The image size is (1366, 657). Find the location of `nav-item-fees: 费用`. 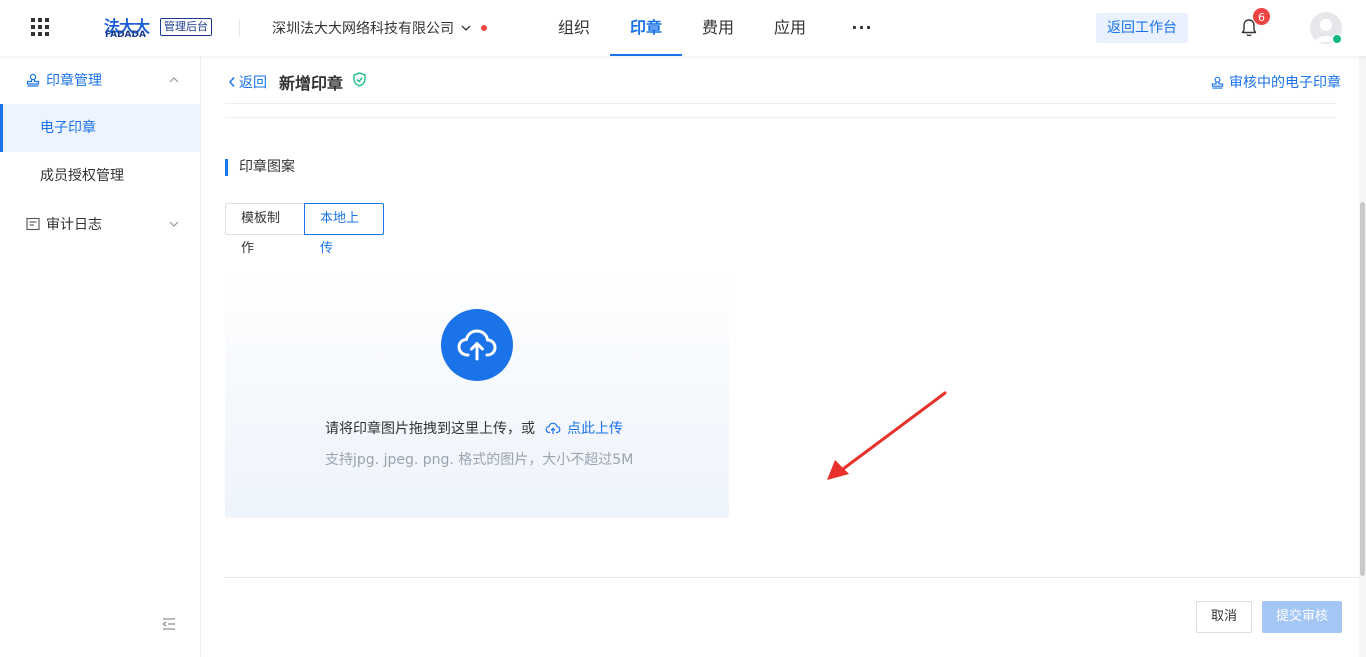

nav-item-fees: 费用 is located at coordinates (718, 28).